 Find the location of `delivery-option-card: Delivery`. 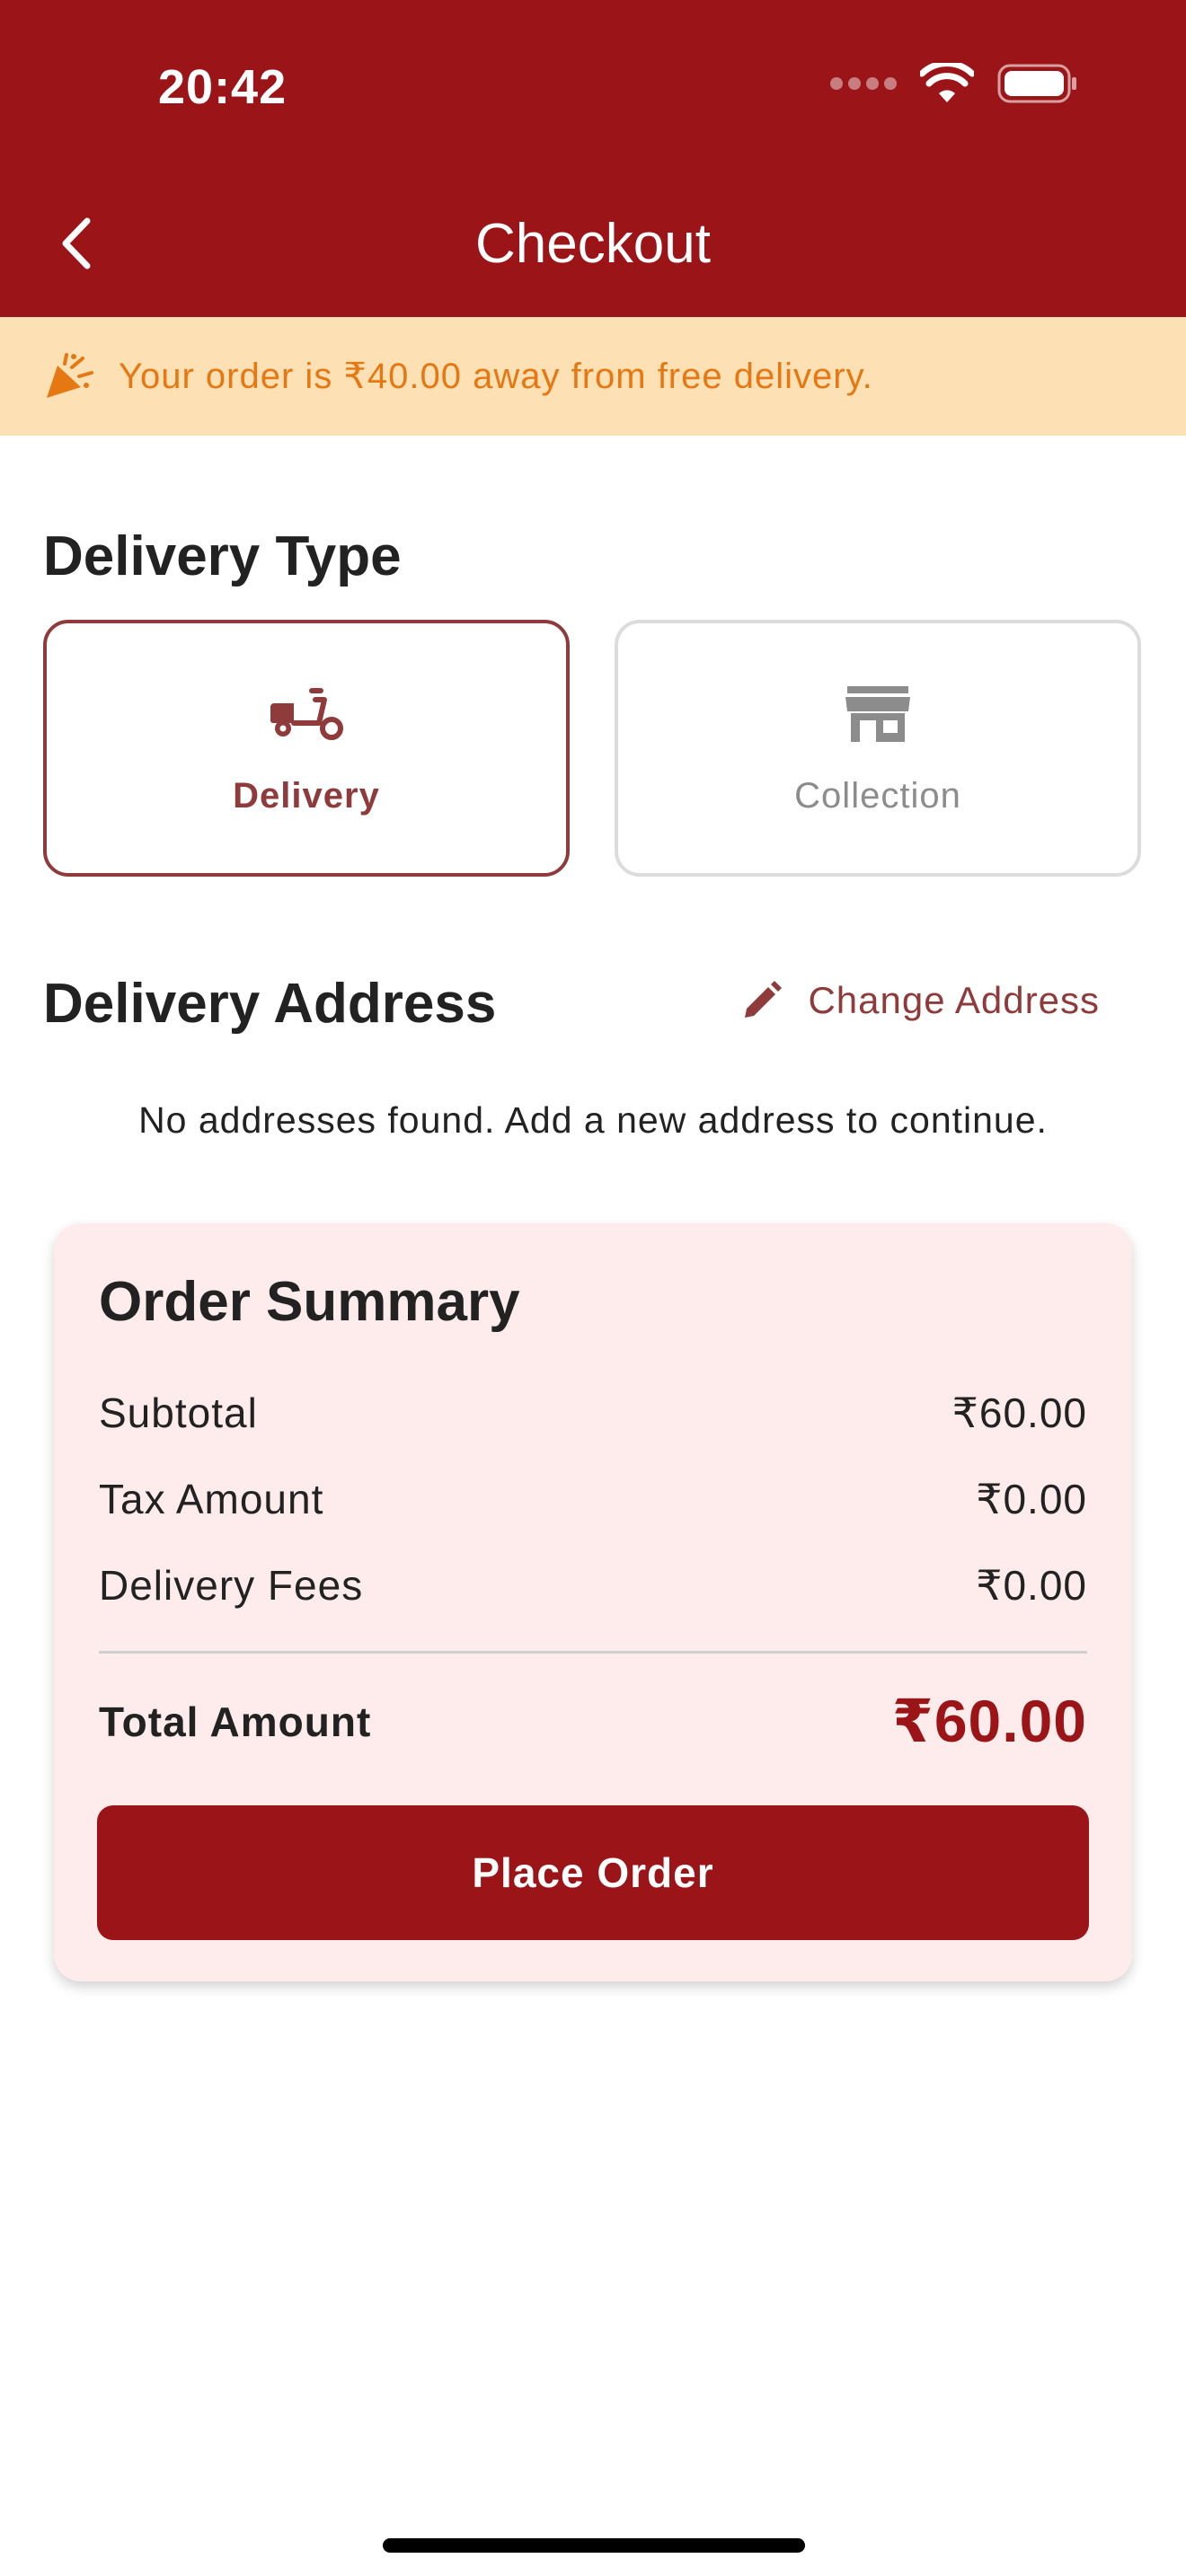

delivery-option-card: Delivery is located at coordinates (306, 748).